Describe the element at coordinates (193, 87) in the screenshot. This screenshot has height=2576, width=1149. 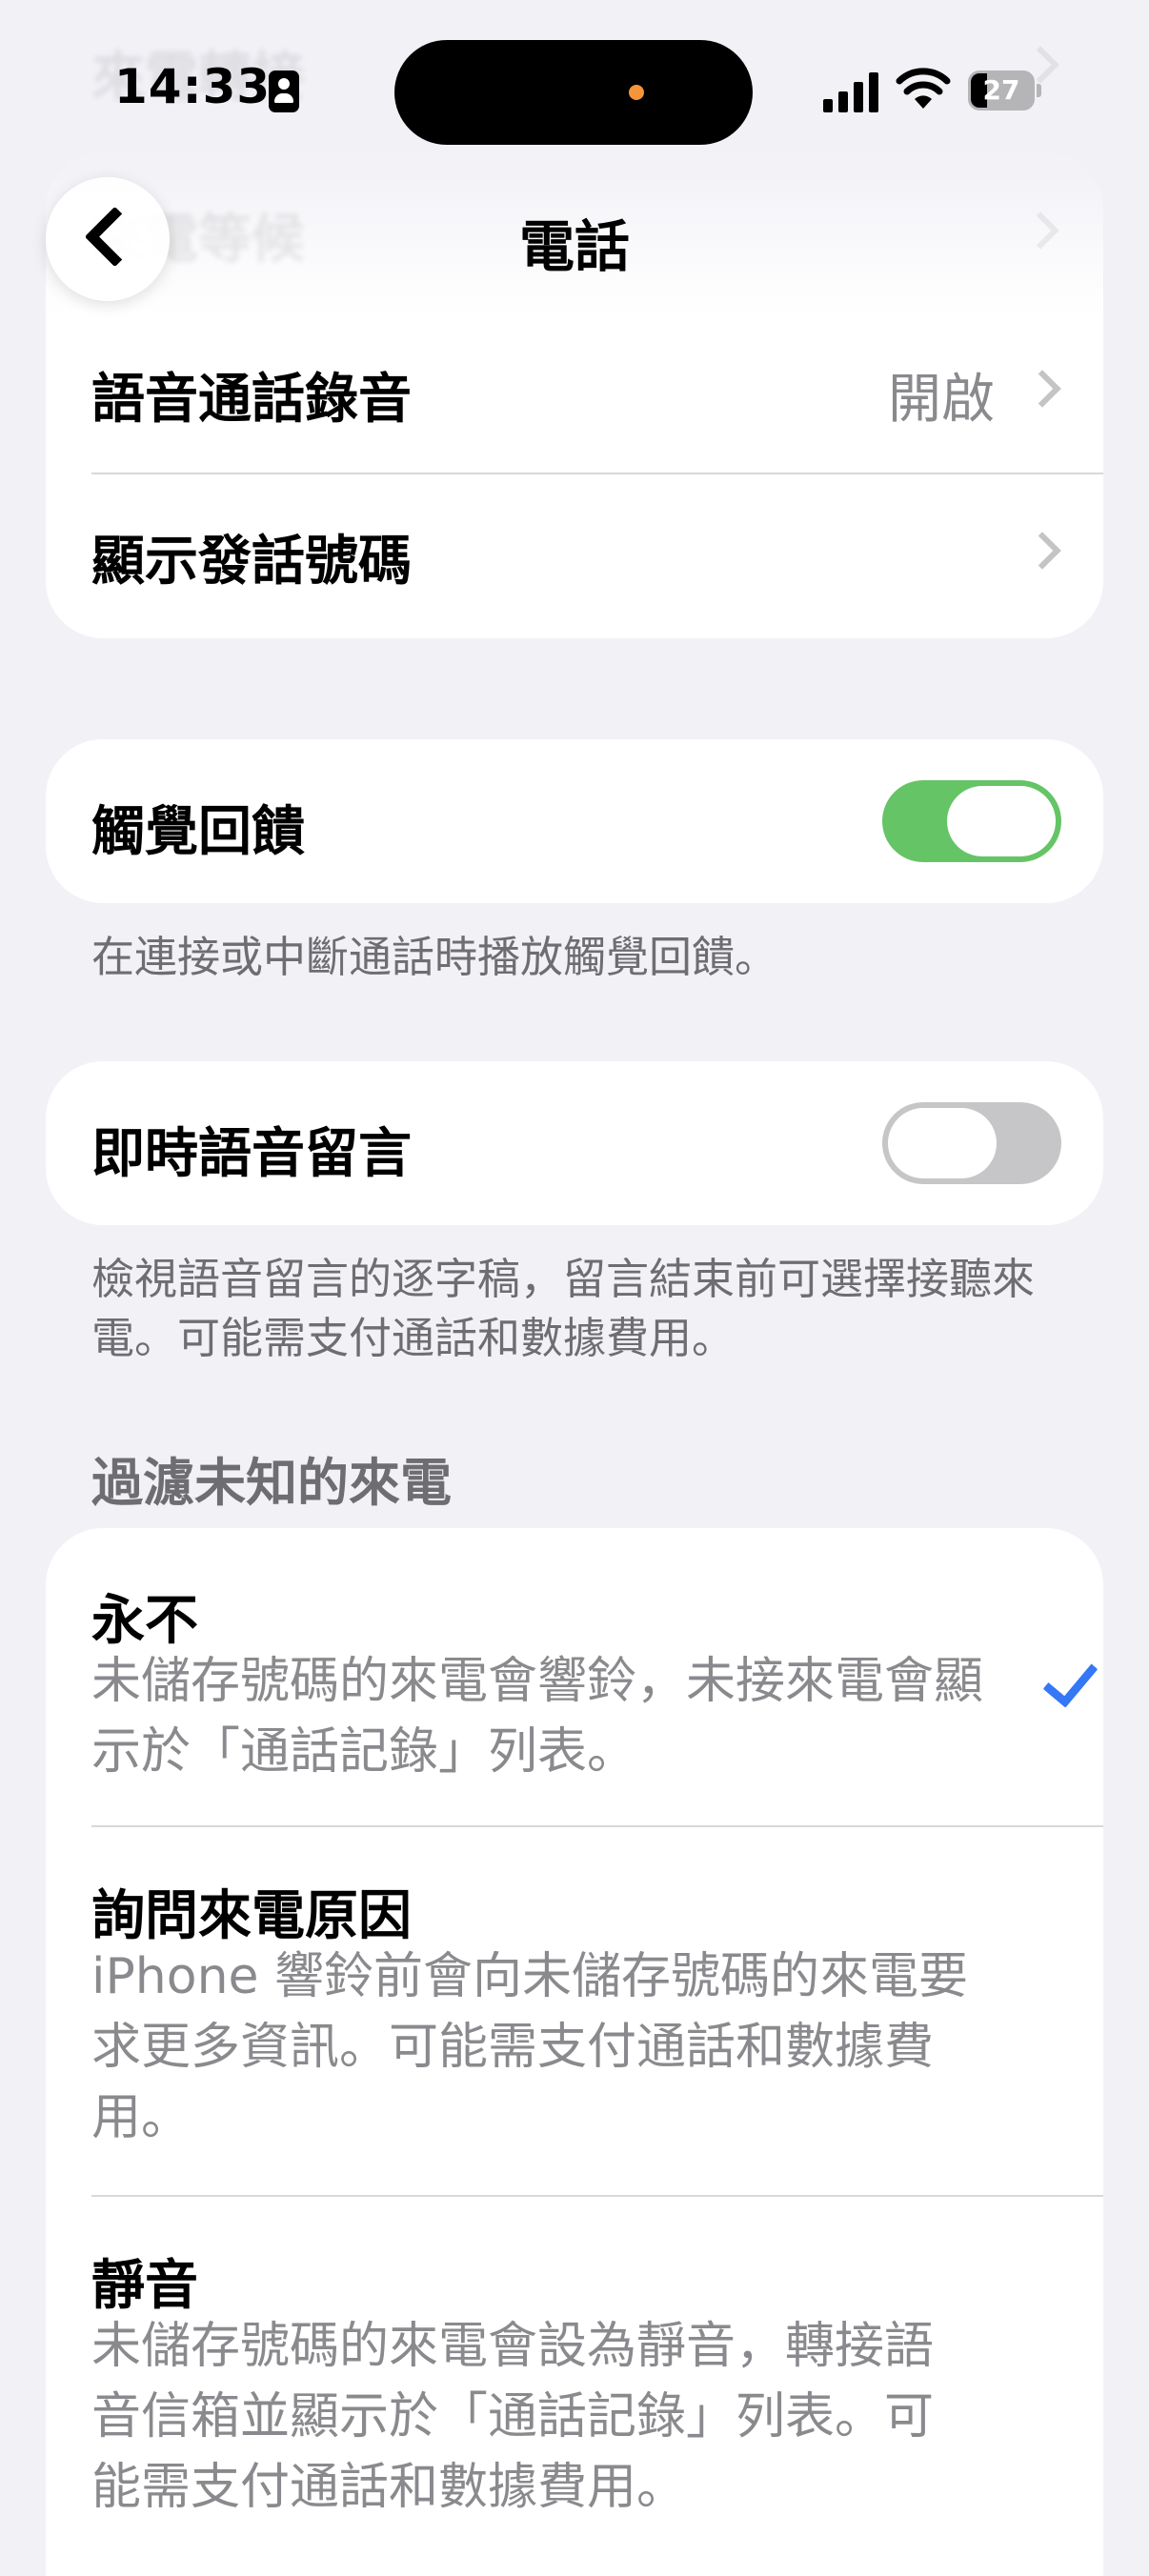
I see `status-time: 14:33` at that location.